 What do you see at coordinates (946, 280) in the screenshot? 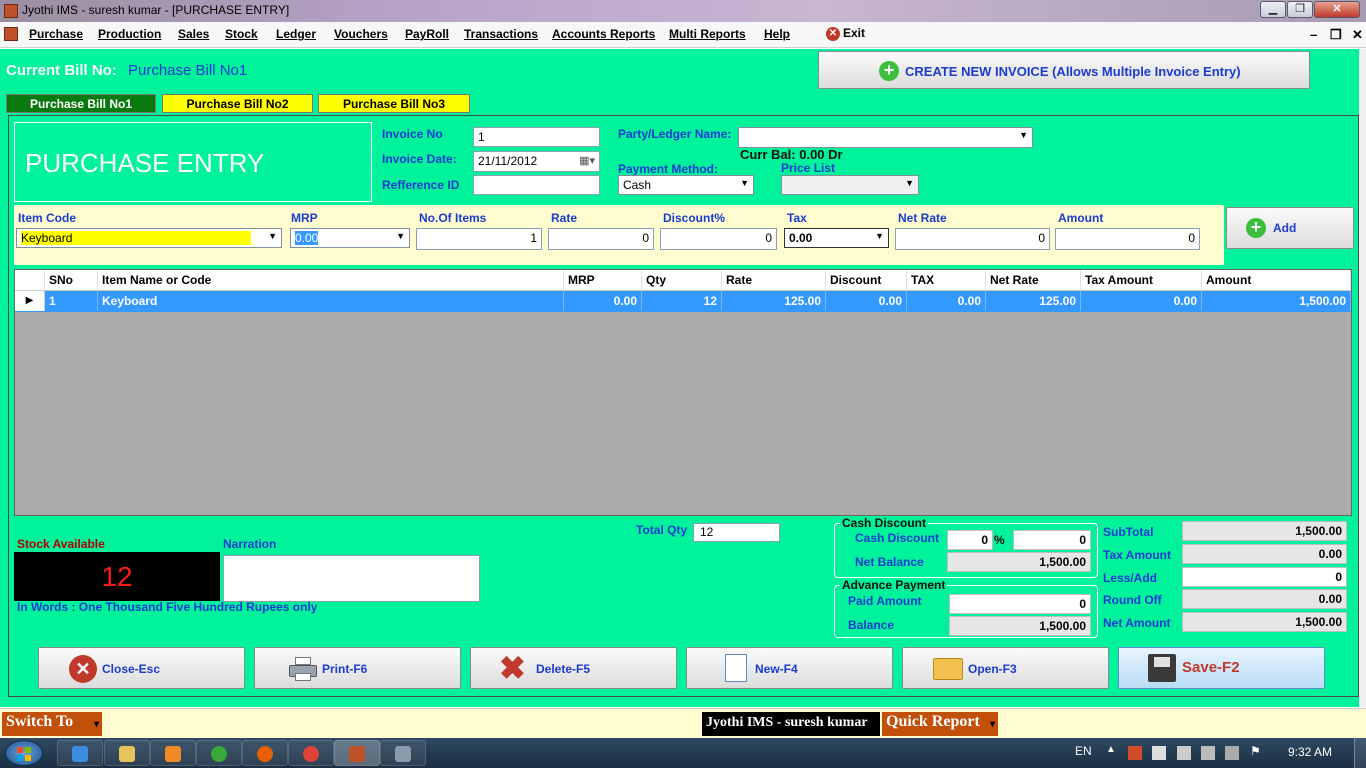
I see `col-header-tax: TAX` at bounding box center [946, 280].